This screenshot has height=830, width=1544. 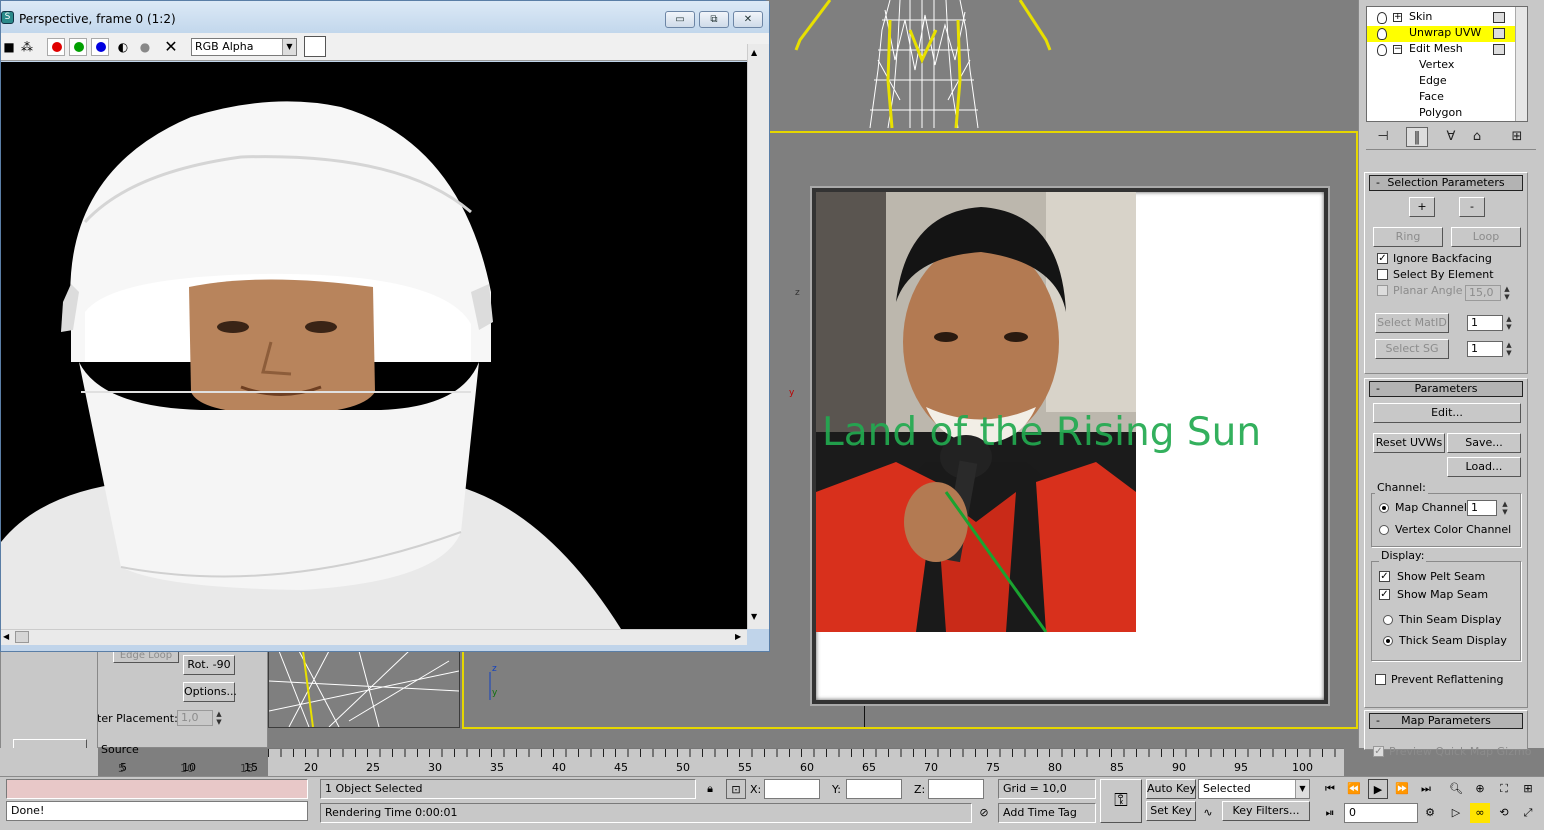 What do you see at coordinates (1388, 641) in the screenshot?
I see `thick-seam-radio` at bounding box center [1388, 641].